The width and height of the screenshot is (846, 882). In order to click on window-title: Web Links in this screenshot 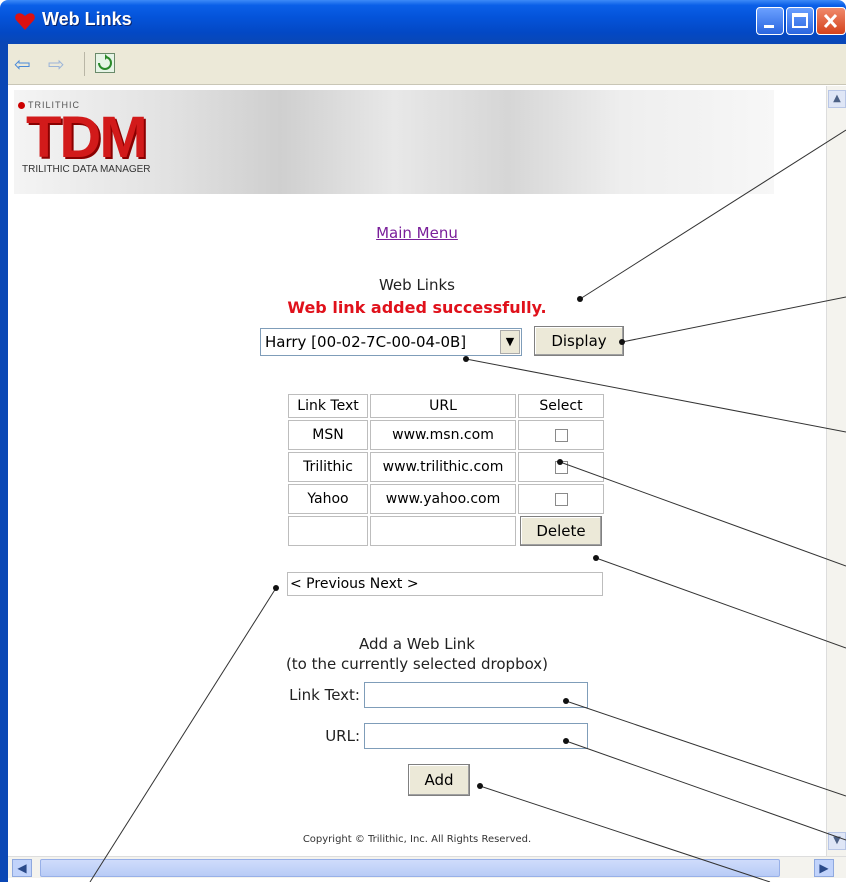, I will do `click(87, 19)`.